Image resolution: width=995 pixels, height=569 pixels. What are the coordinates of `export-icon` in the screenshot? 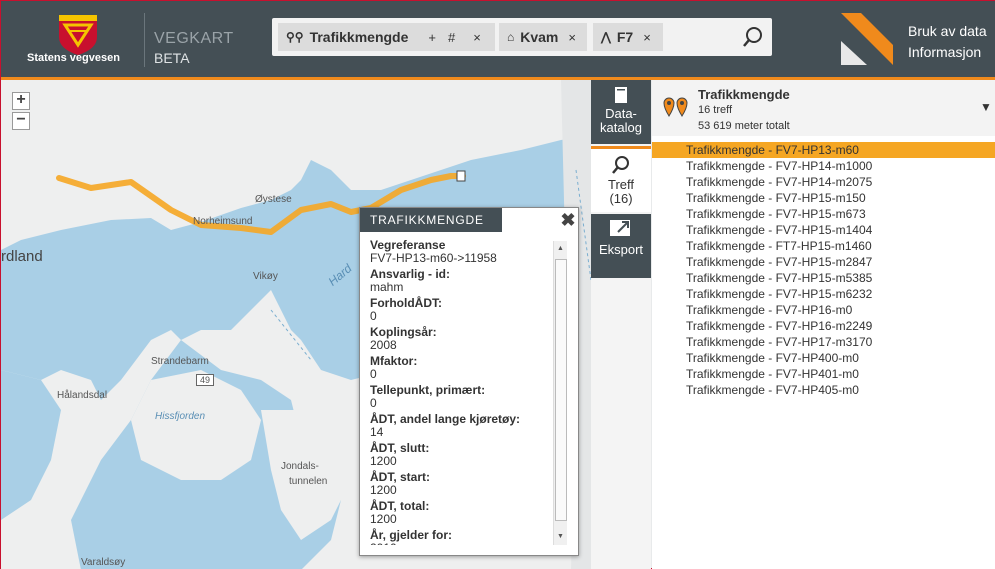 It's located at (620, 228).